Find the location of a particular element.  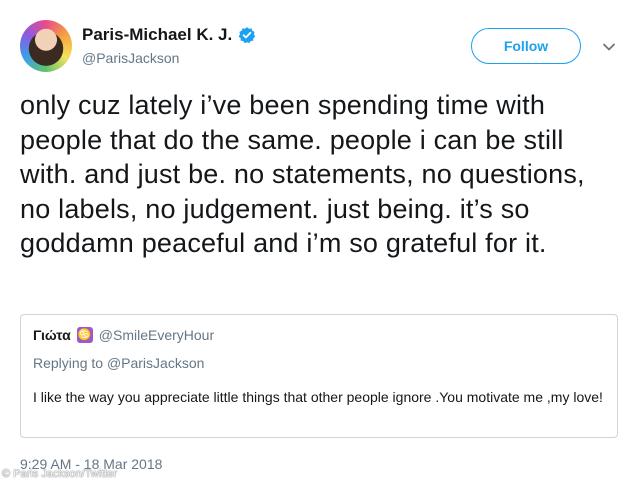

author-handle: @ParisJackson is located at coordinates (130, 58).